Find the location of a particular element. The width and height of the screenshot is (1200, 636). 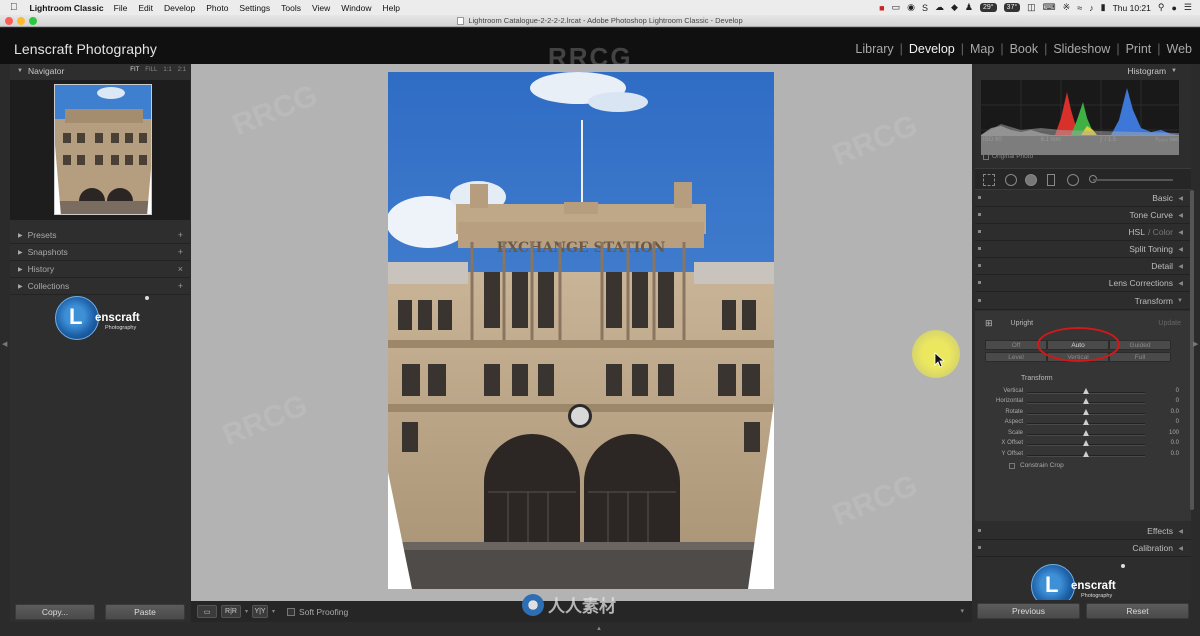

add-preset-icon: + is located at coordinates (180, 235).